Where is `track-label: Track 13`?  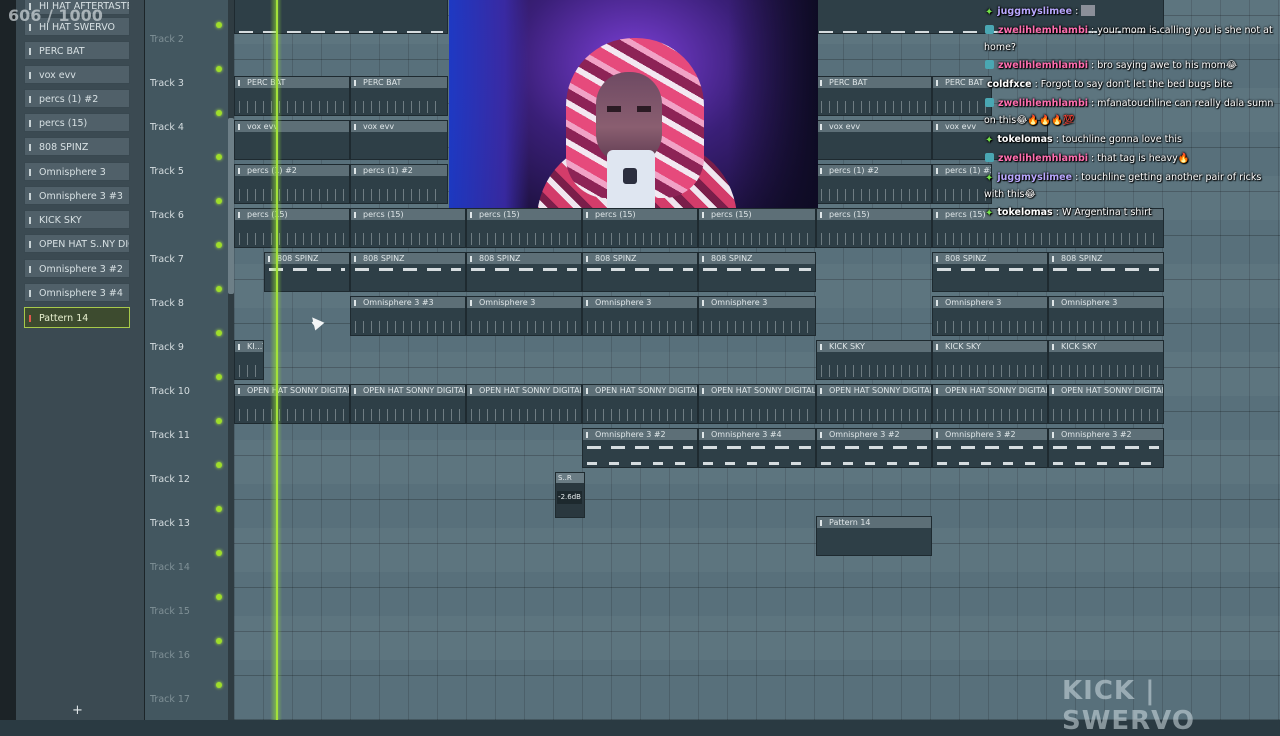
track-label: Track 13 is located at coordinates (170, 523).